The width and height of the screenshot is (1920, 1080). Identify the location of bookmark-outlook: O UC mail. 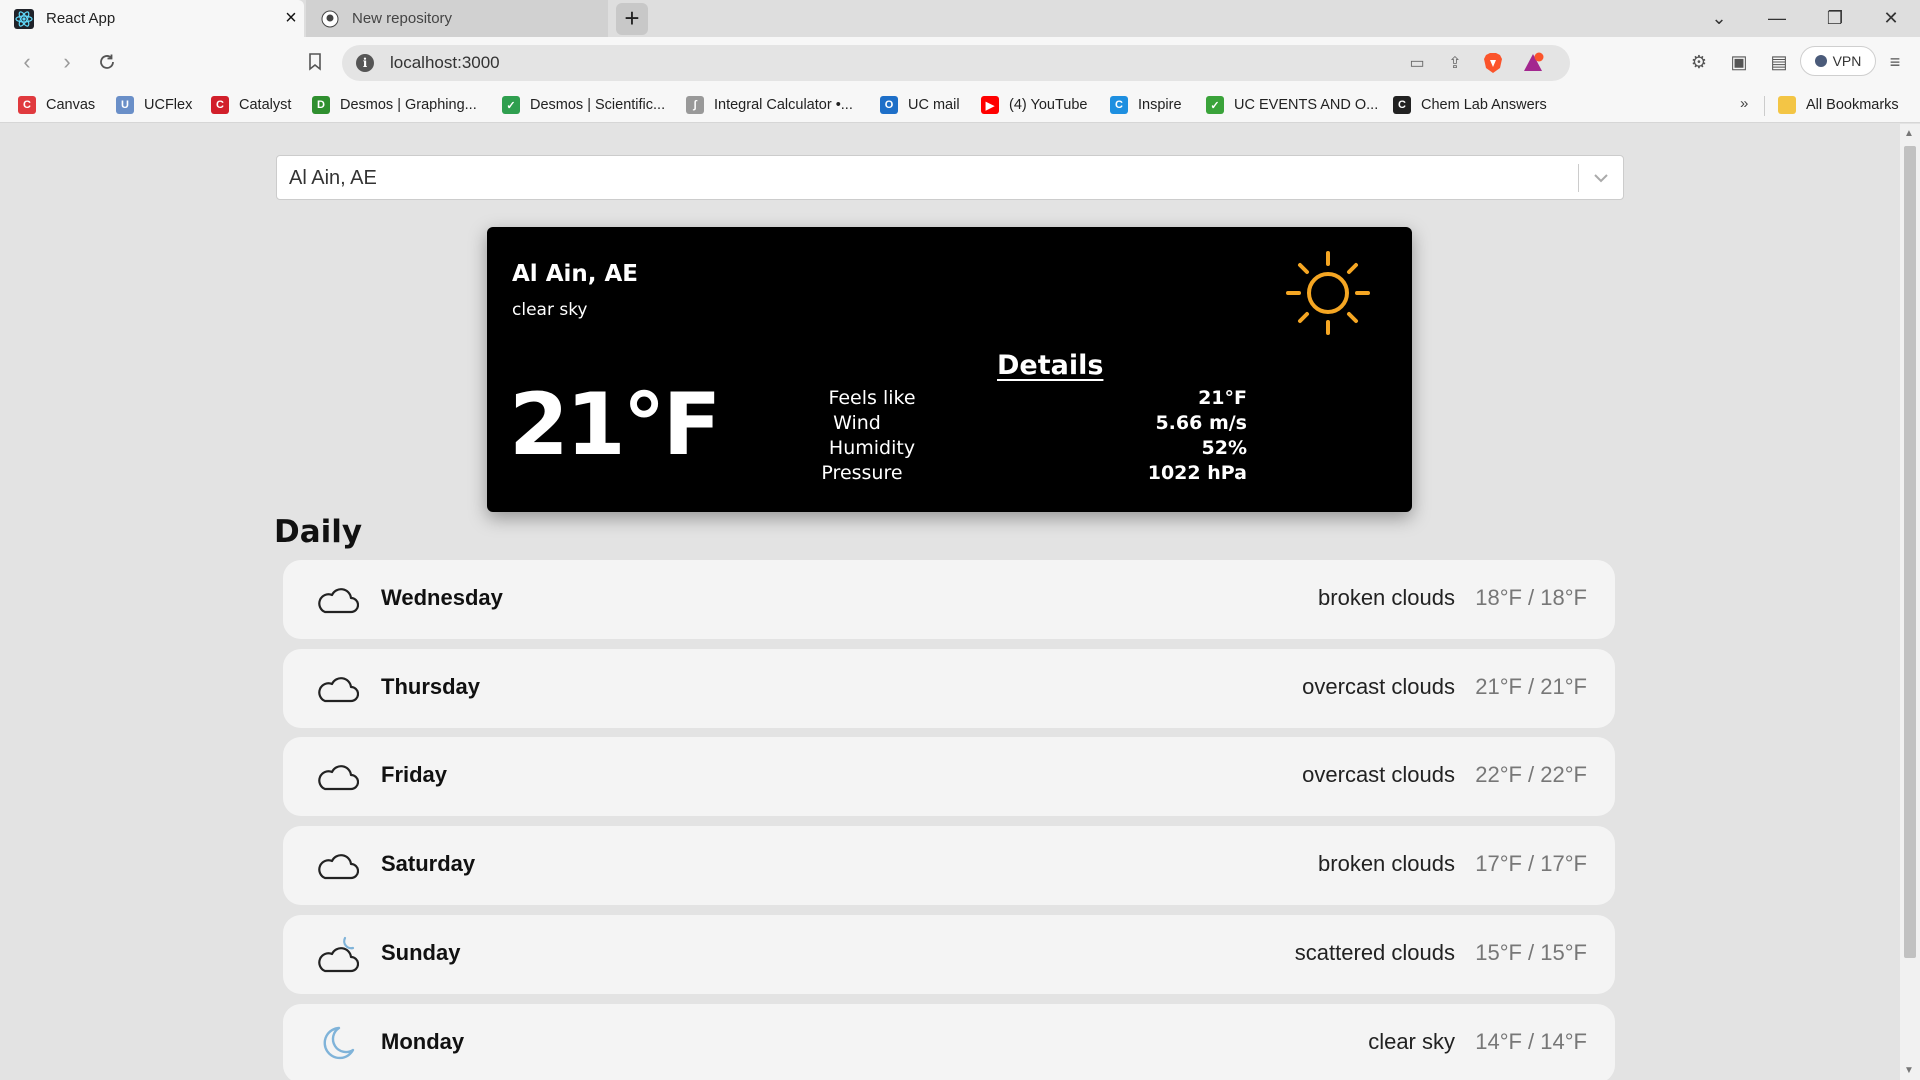
(920, 105).